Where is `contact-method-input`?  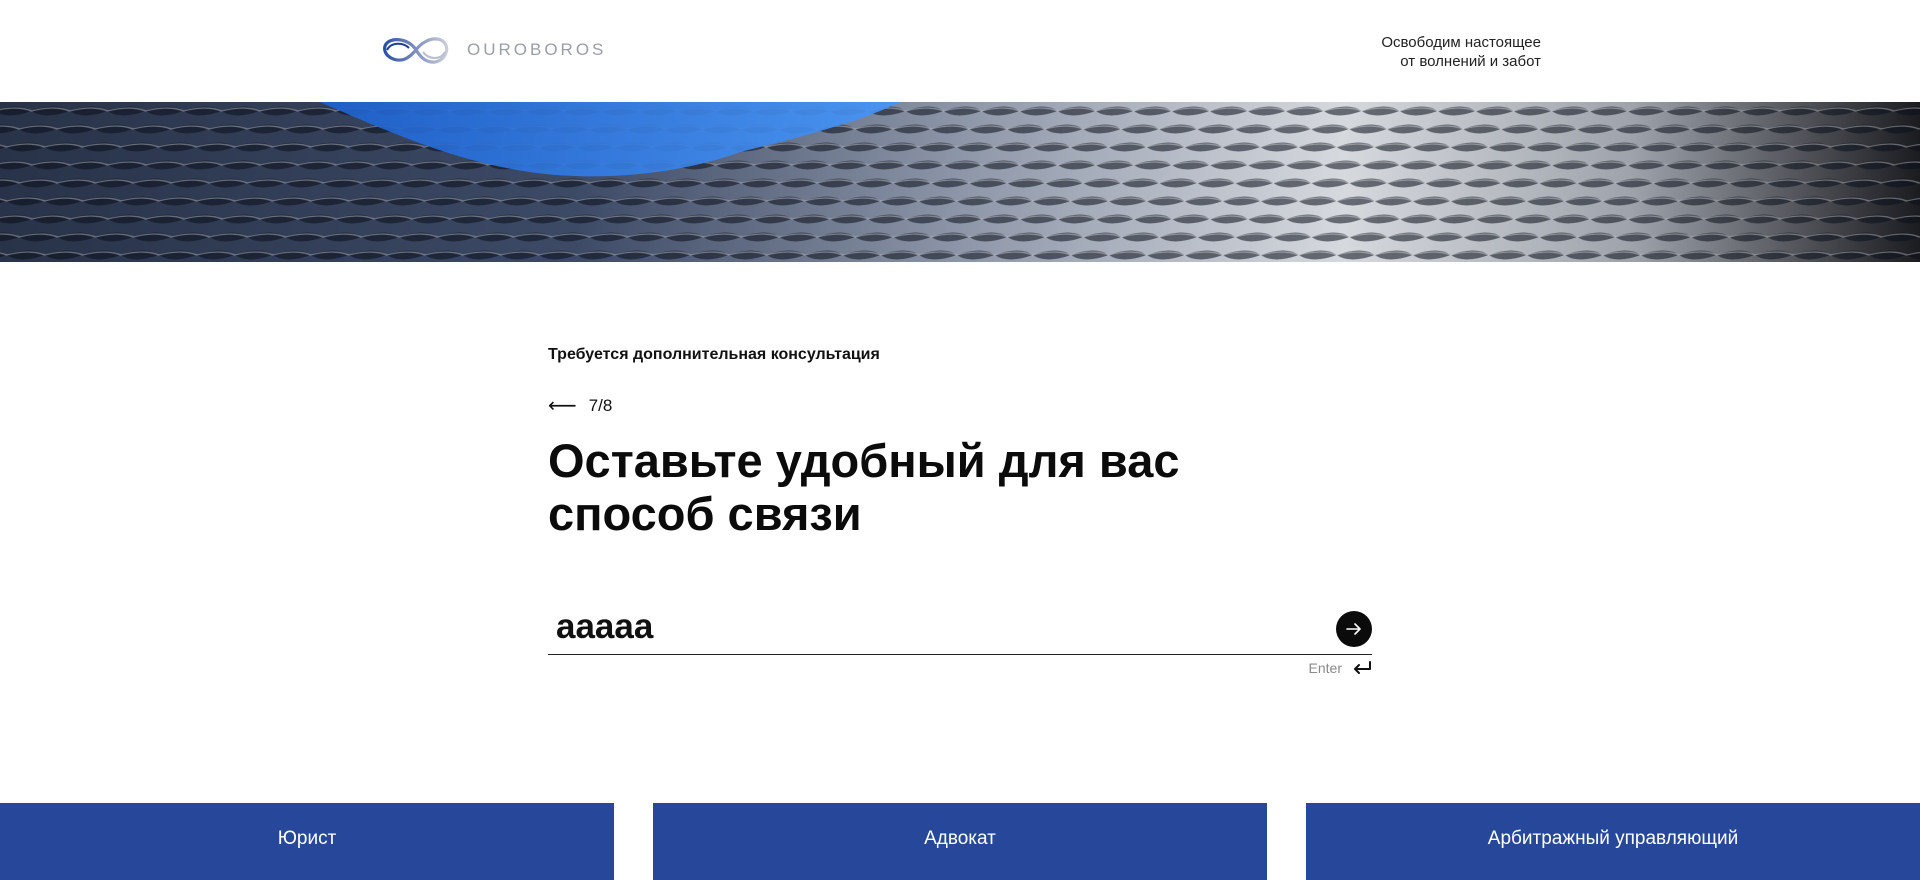
contact-method-input is located at coordinates (928, 627).